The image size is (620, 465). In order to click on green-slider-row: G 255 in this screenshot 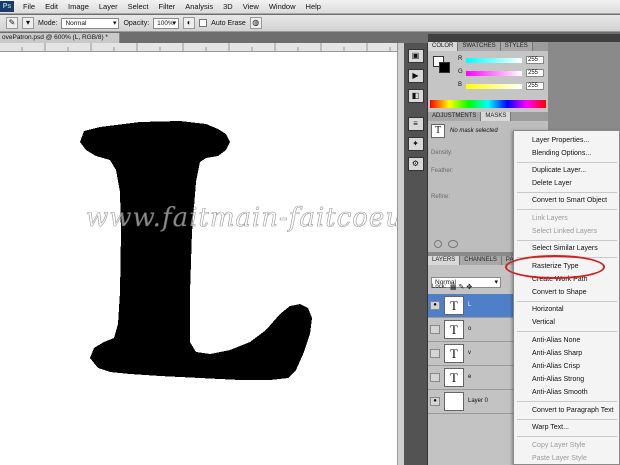, I will do `click(503, 74)`.